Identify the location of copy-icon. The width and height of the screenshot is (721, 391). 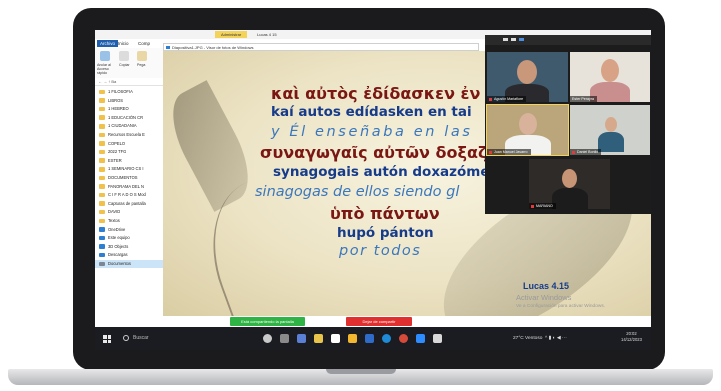
(124, 56).